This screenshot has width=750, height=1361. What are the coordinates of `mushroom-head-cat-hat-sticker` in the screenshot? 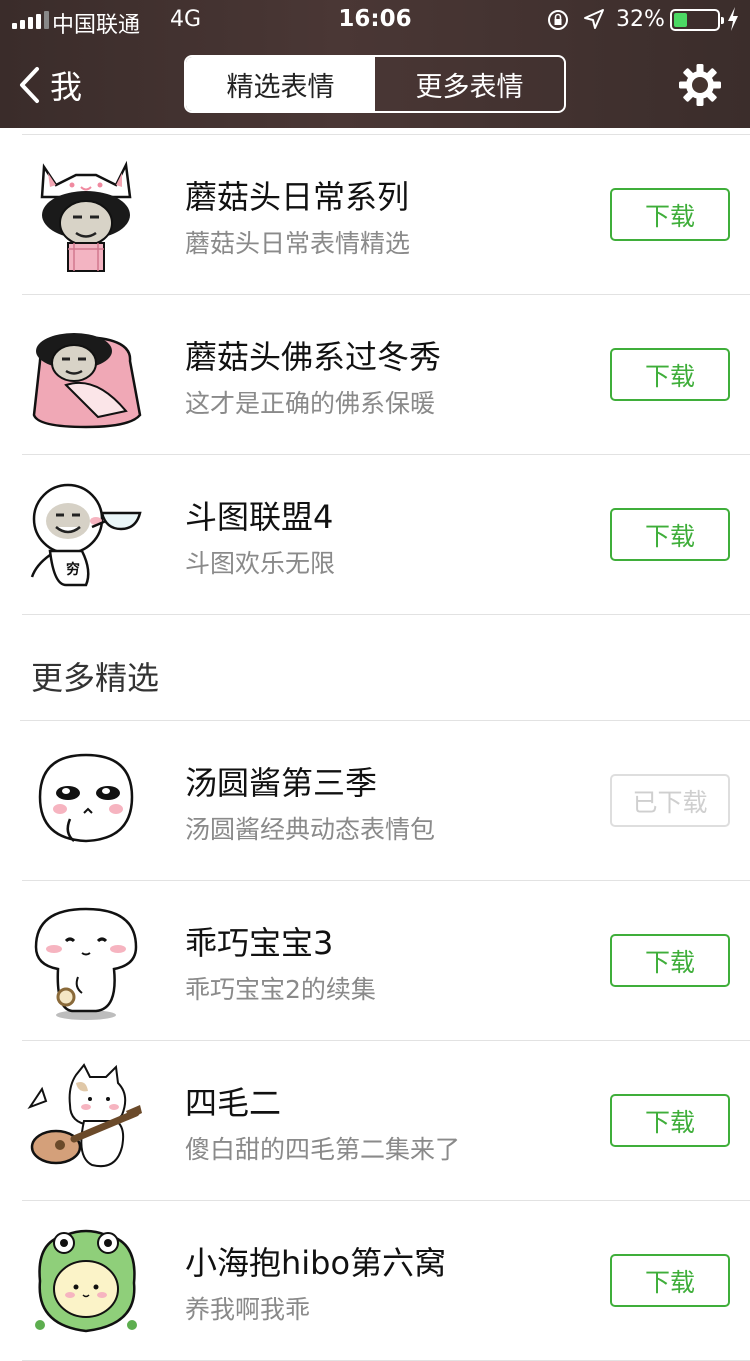 It's located at (86, 216).